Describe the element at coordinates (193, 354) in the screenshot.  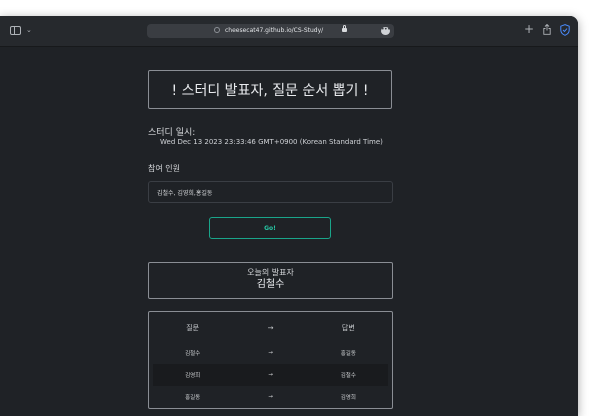
I see `question-cell: 김철수` at that location.